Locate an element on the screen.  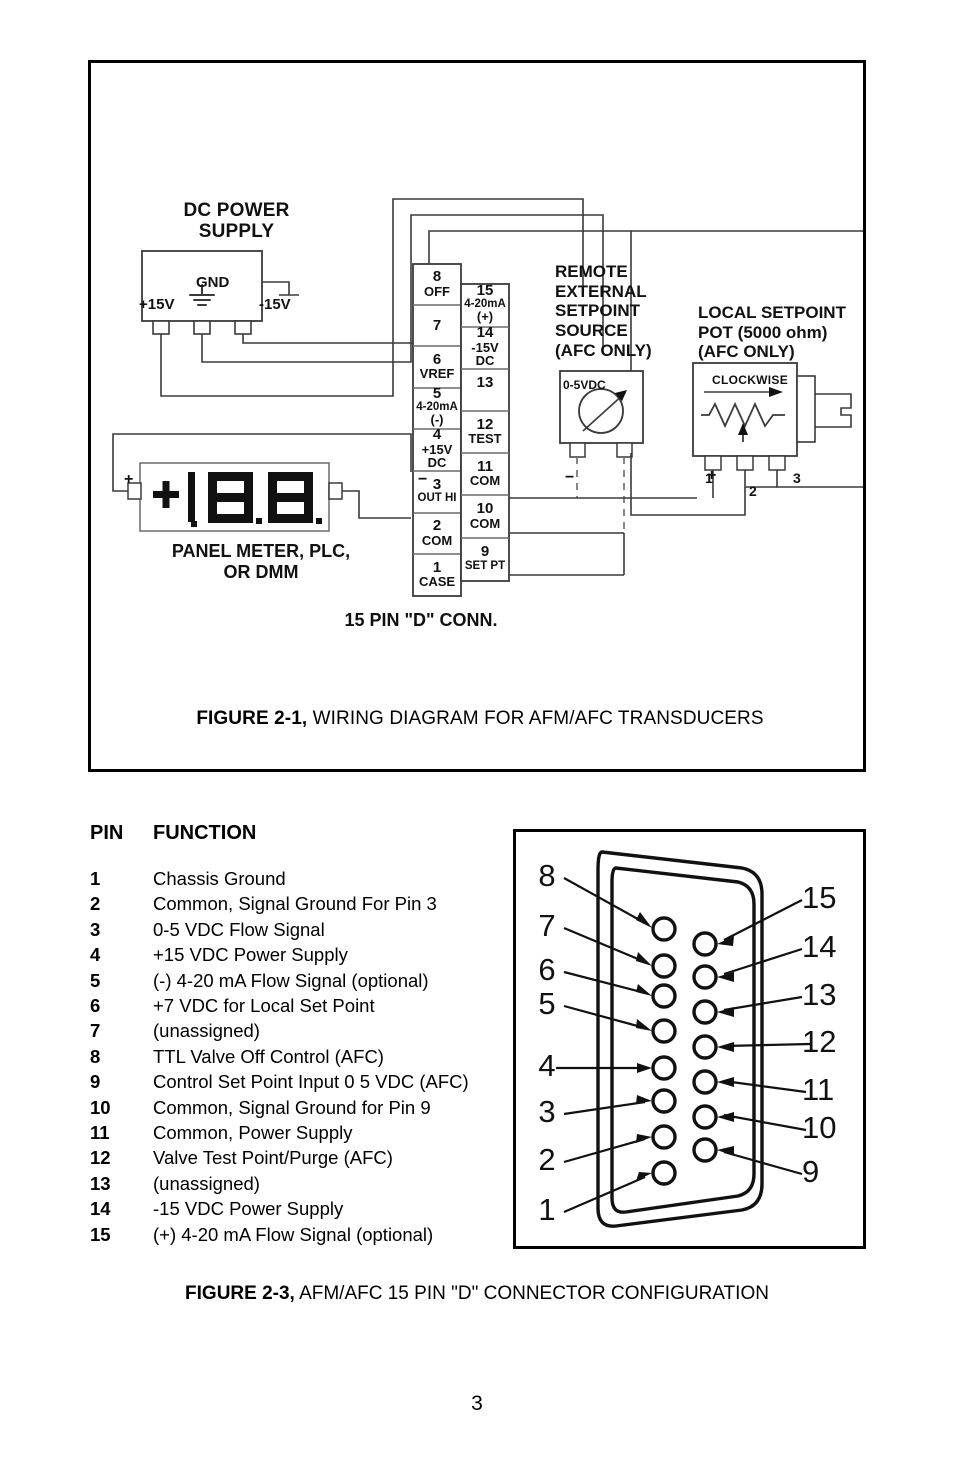
pin-function: -15 VDC Power Supply is located at coordinates (248, 1209).